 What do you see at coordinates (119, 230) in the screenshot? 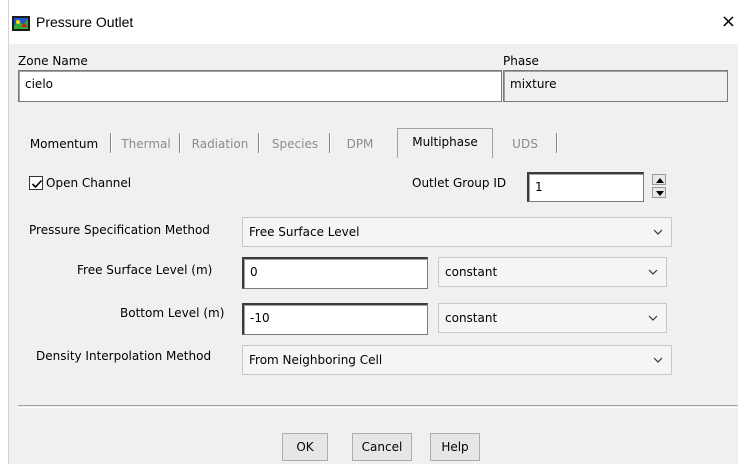
I see `pressure-method-label: Pressure Specification Method` at bounding box center [119, 230].